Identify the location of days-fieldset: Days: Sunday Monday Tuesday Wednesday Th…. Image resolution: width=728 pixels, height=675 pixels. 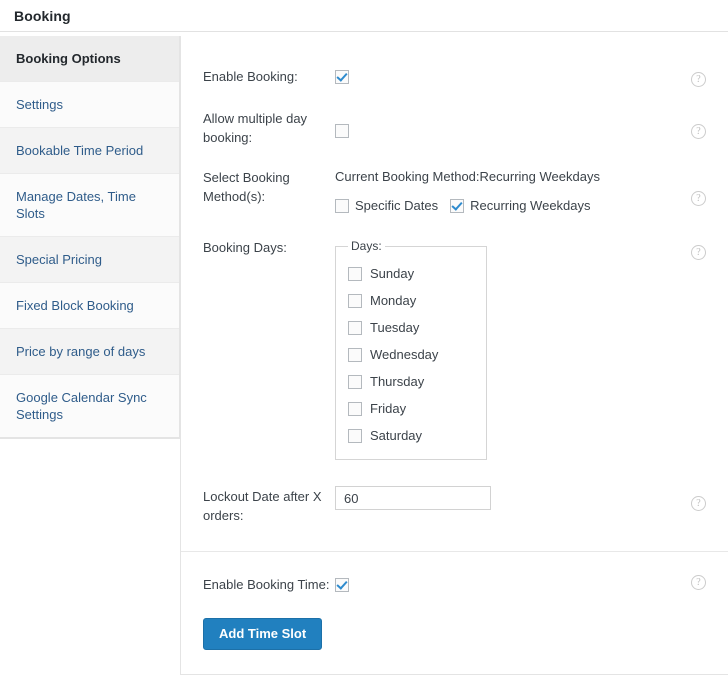
(411, 348).